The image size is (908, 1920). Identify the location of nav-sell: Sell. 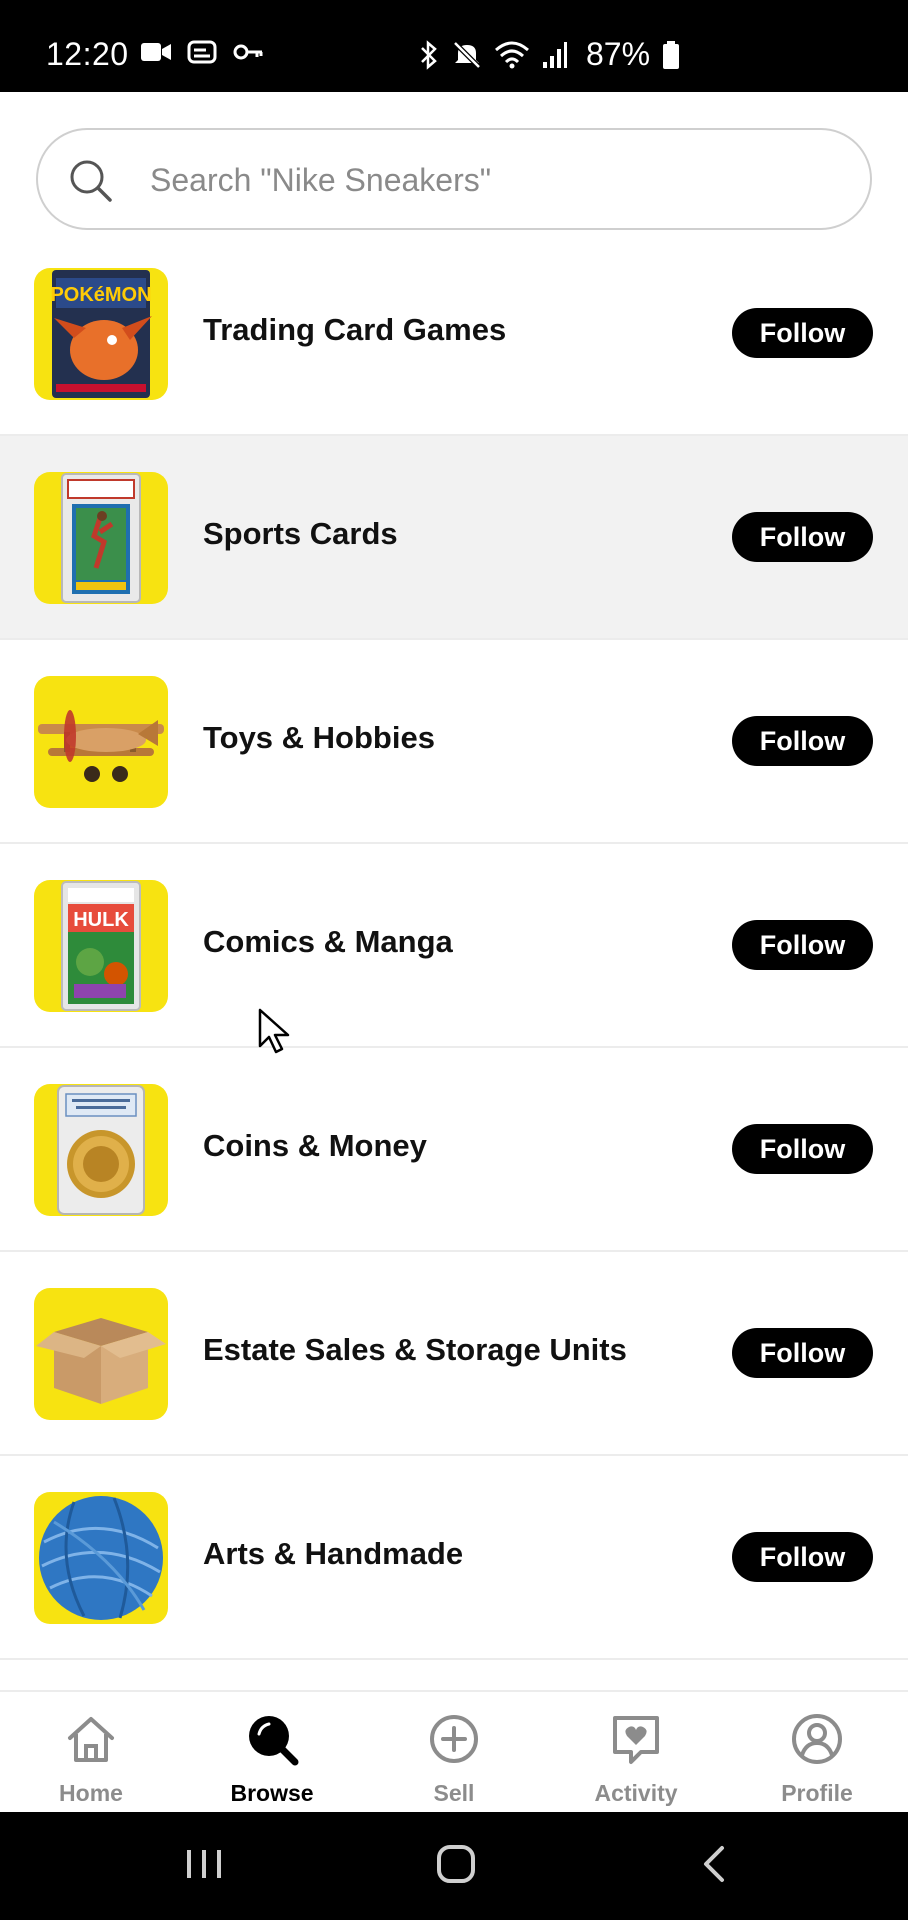
(454, 1753).